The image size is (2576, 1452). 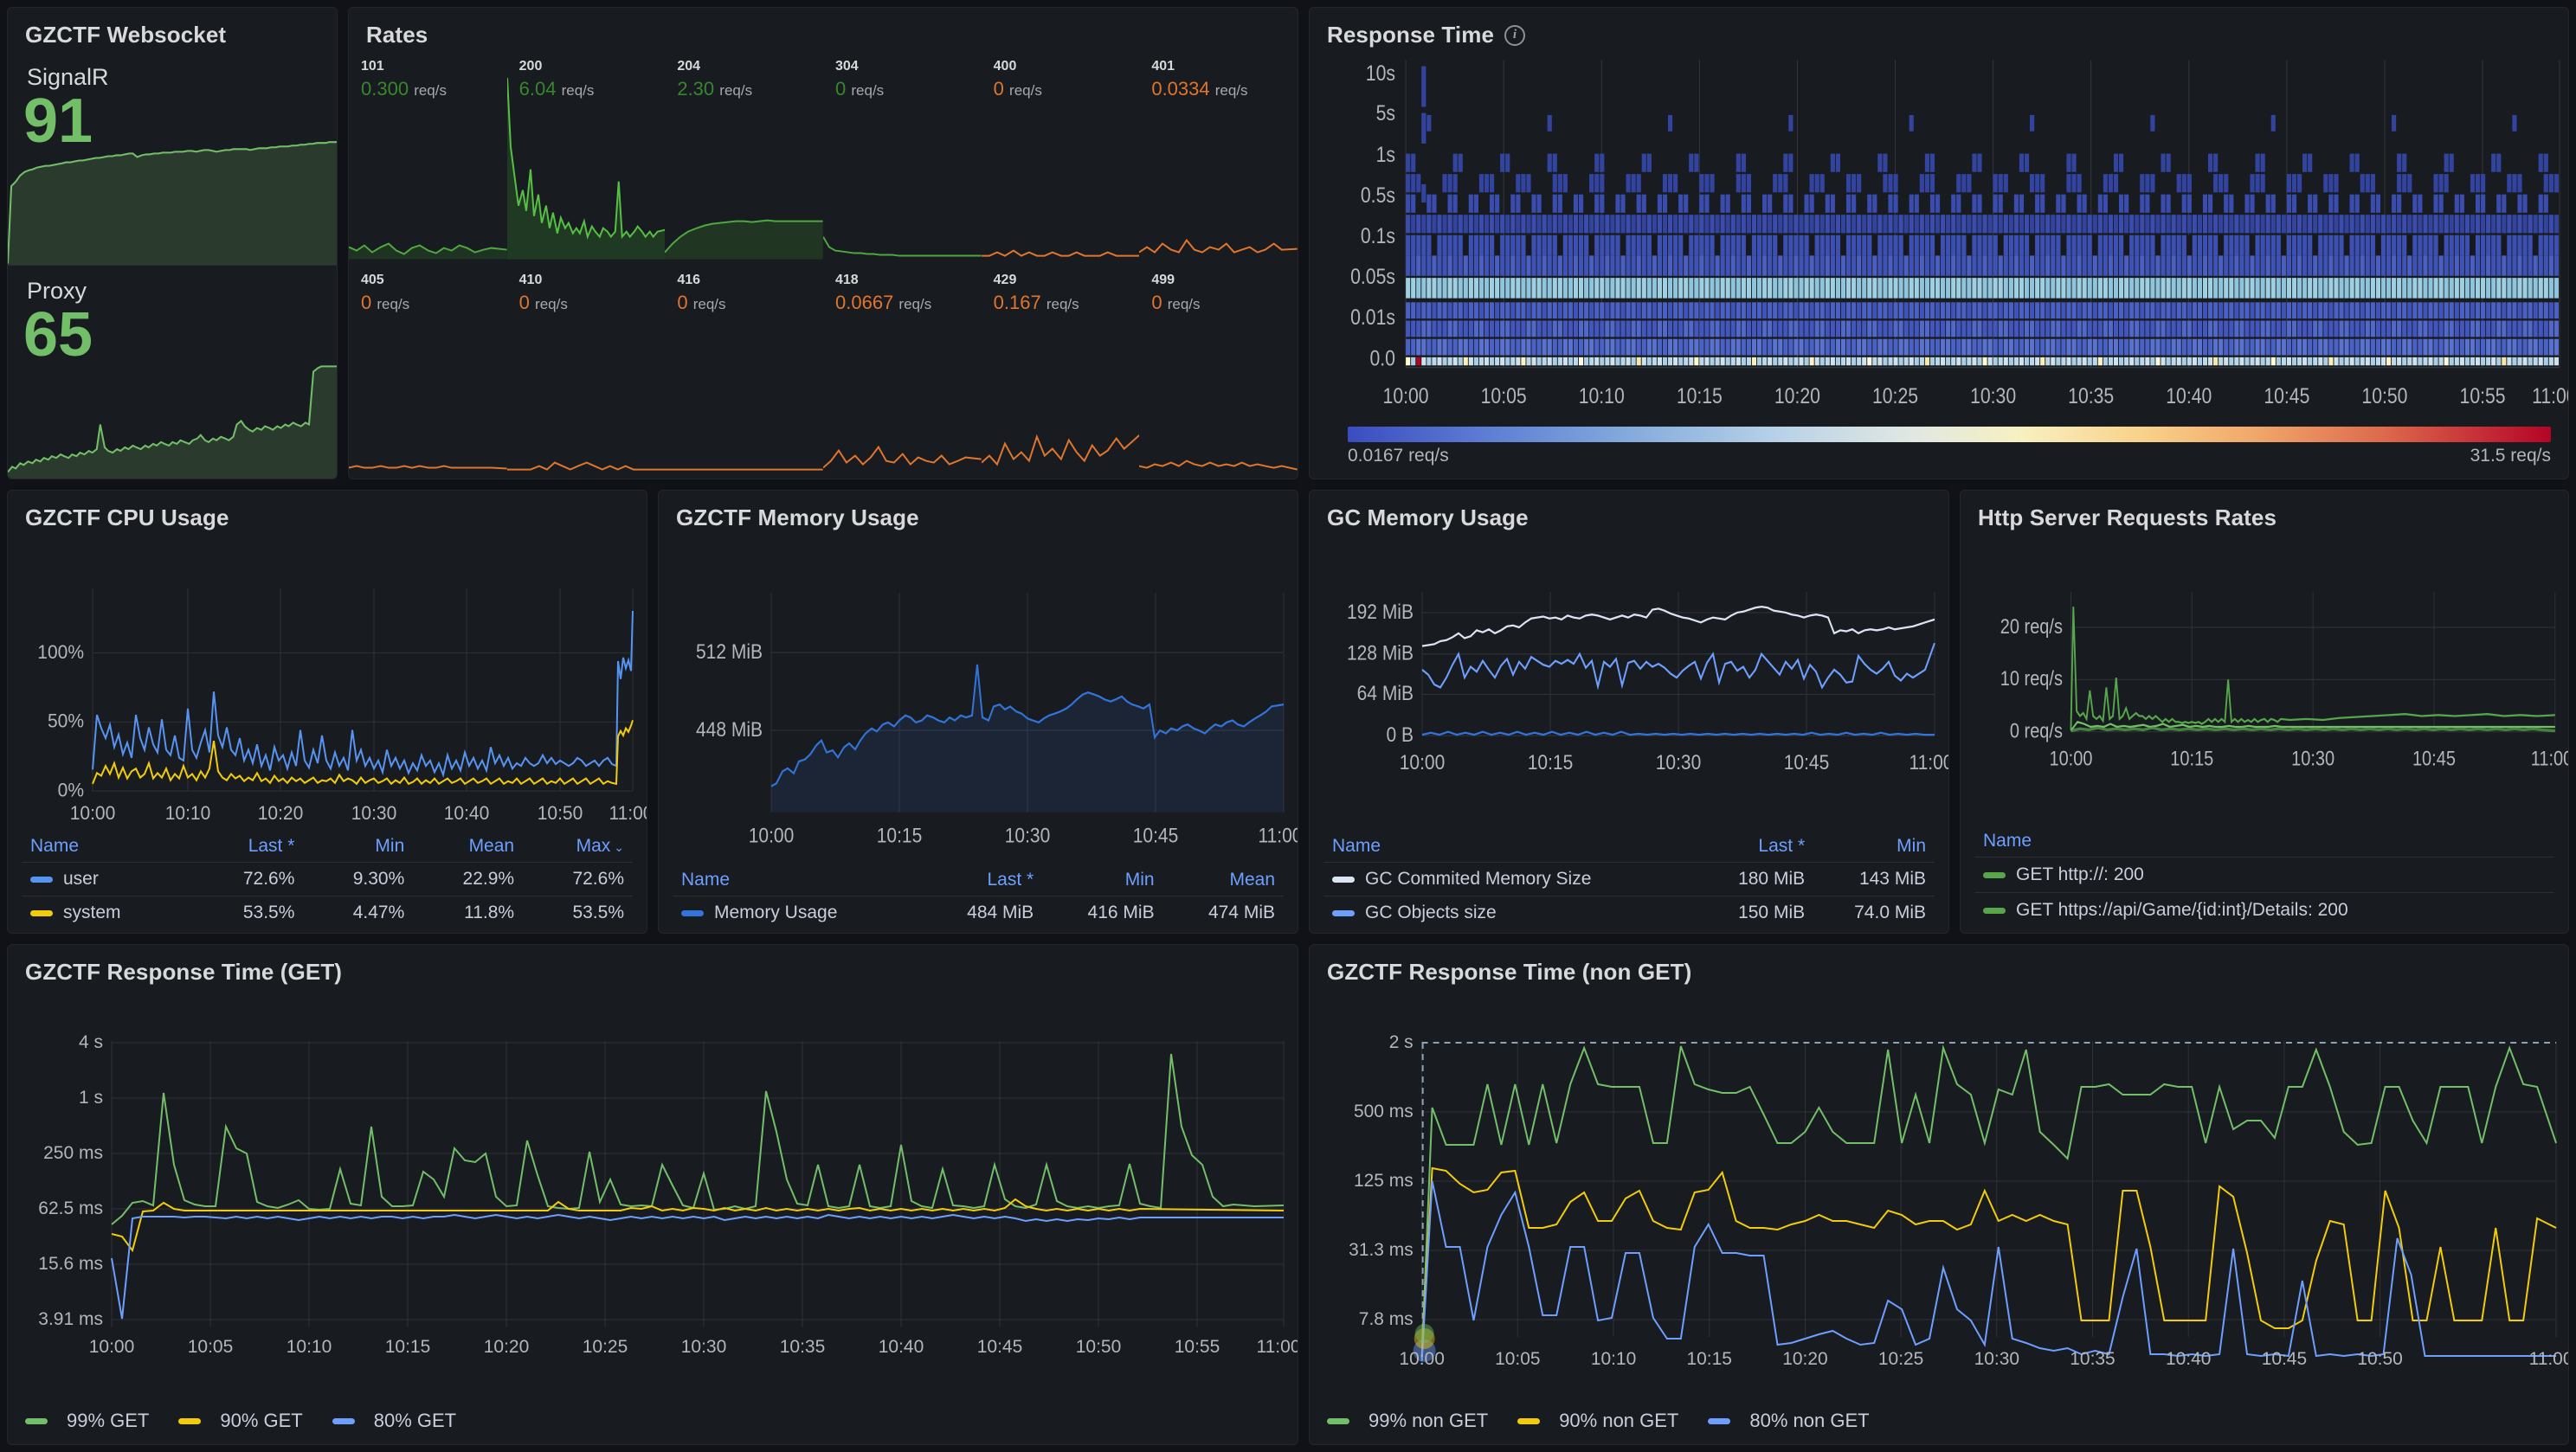 I want to click on rate-cell-416: 416 0 req/s, so click(x=744, y=372).